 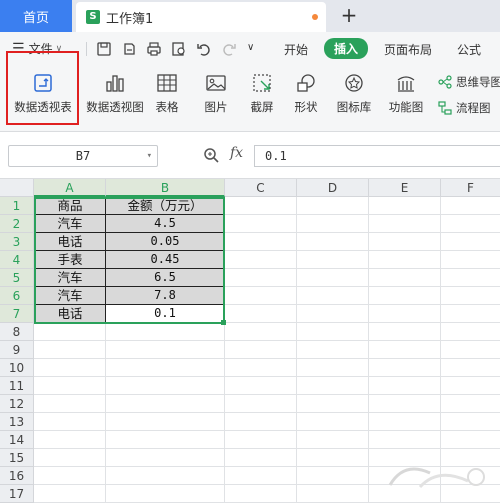 I want to click on tab-formula: 公式, so click(x=469, y=49).